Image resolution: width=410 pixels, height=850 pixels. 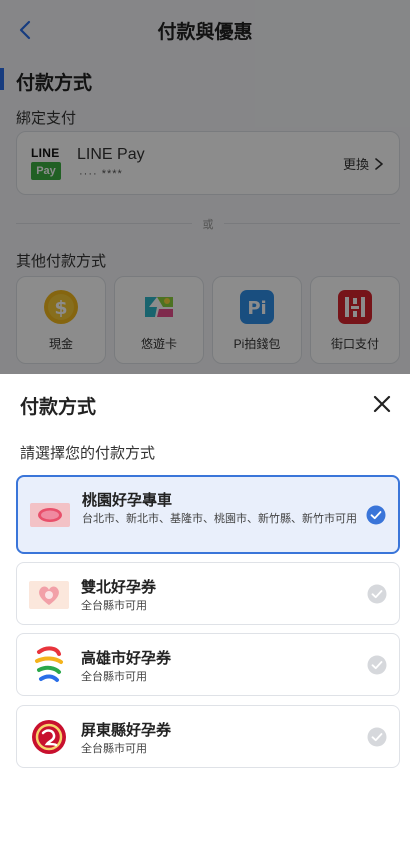 I want to click on option-kaohsiung: 高雄市好孕券 全台縣市可用, so click(x=208, y=664).